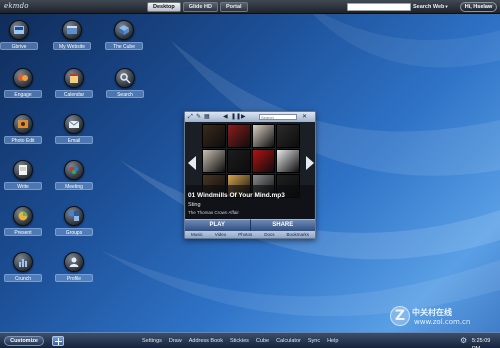 The height and width of the screenshot is (348, 500). Describe the element at coordinates (125, 94) in the screenshot. I see `desktop-icon-label: Search` at that location.